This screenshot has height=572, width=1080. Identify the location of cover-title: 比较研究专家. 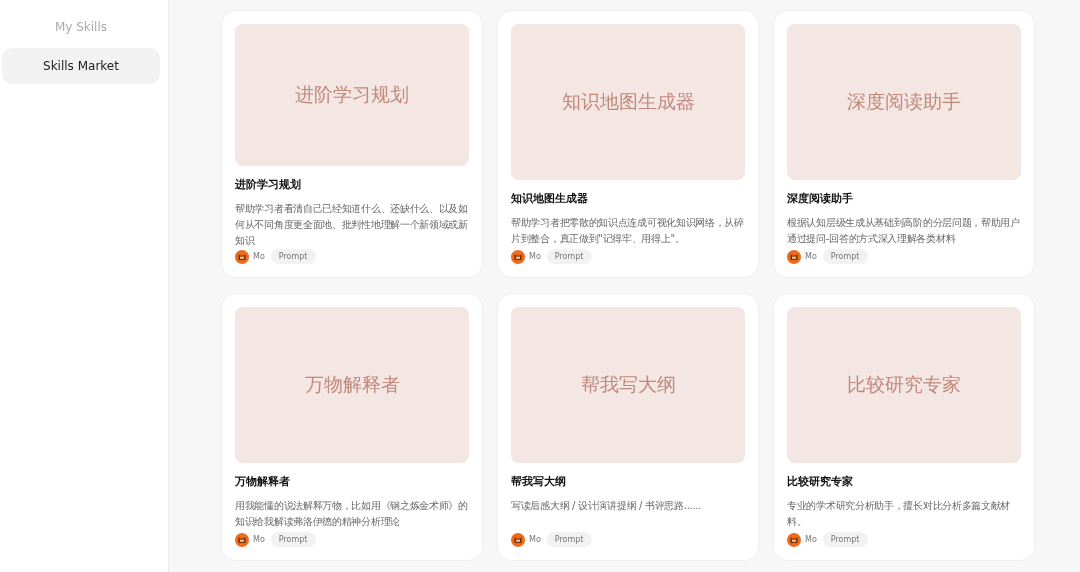
(904, 384).